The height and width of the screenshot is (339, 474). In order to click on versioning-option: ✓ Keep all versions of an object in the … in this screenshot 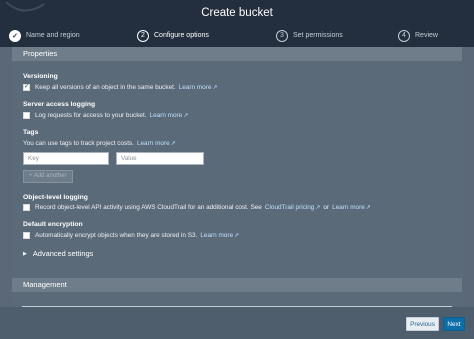, I will do `click(120, 87)`.